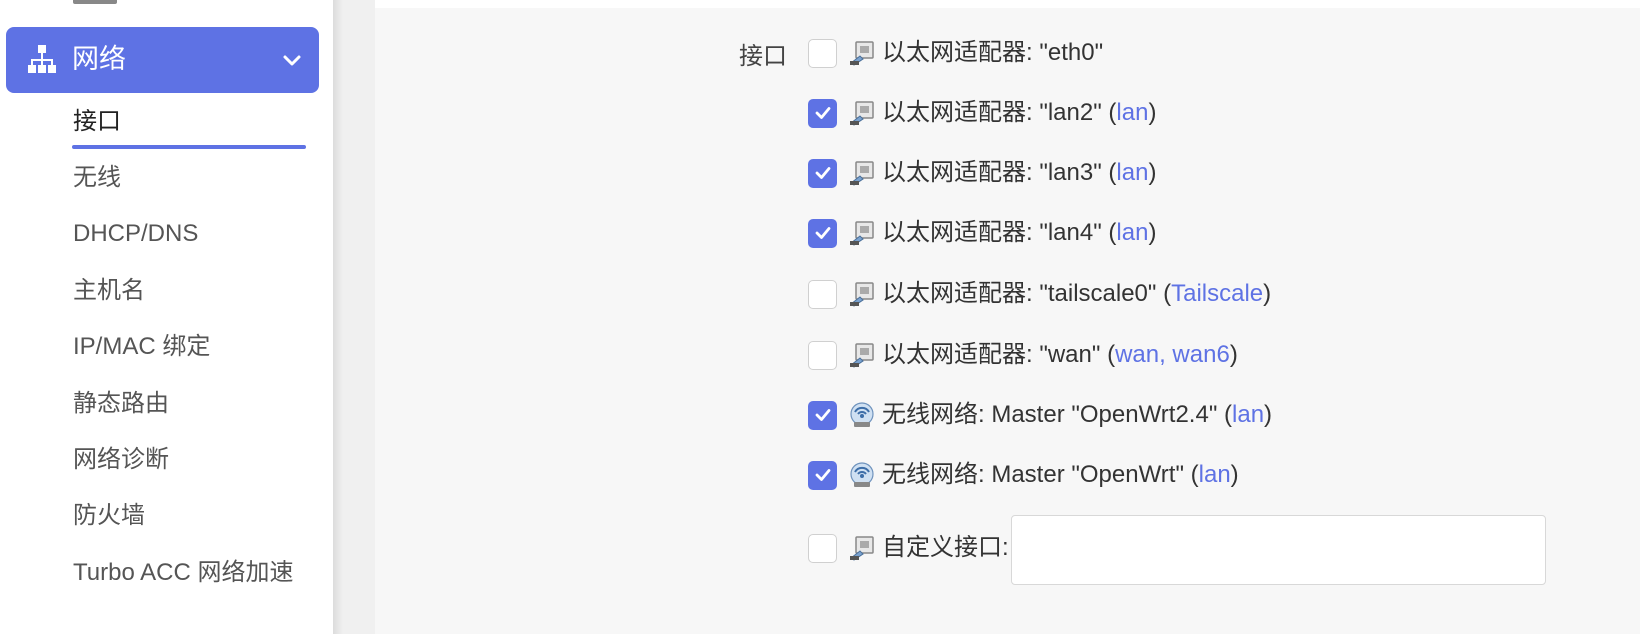 Image resolution: width=1640 pixels, height=634 pixels. I want to click on sidebar-group-title: 网络, so click(99, 59).